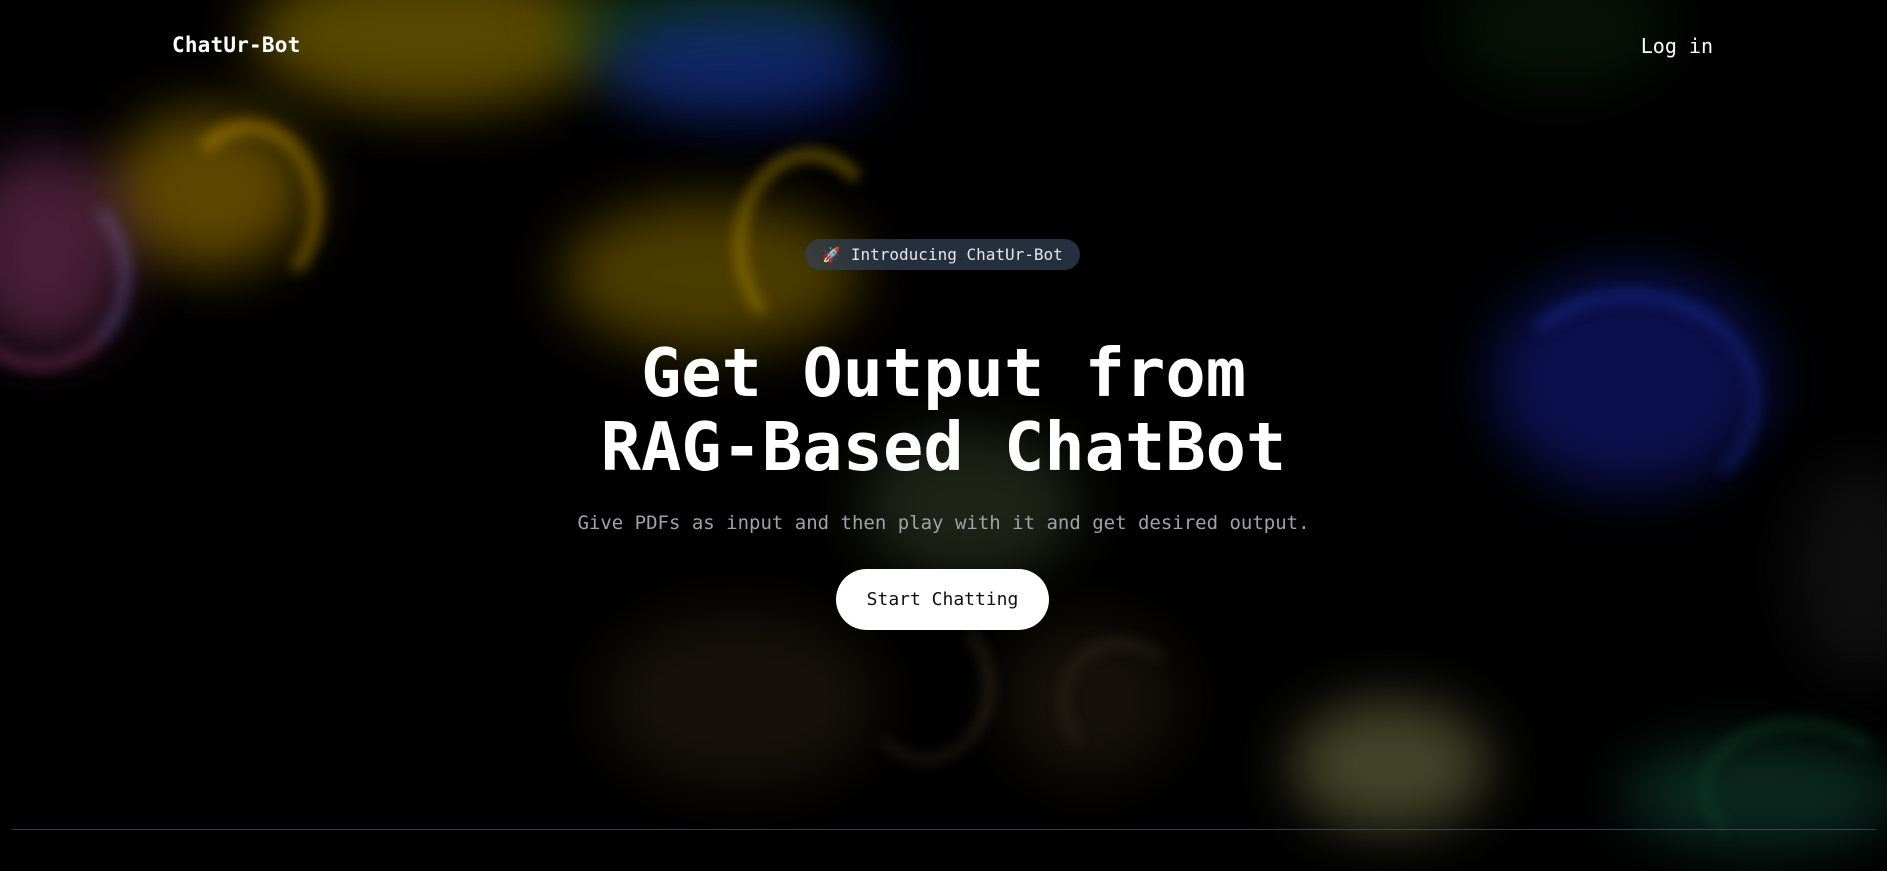  What do you see at coordinates (944, 829) in the screenshot?
I see `bottom-divider` at bounding box center [944, 829].